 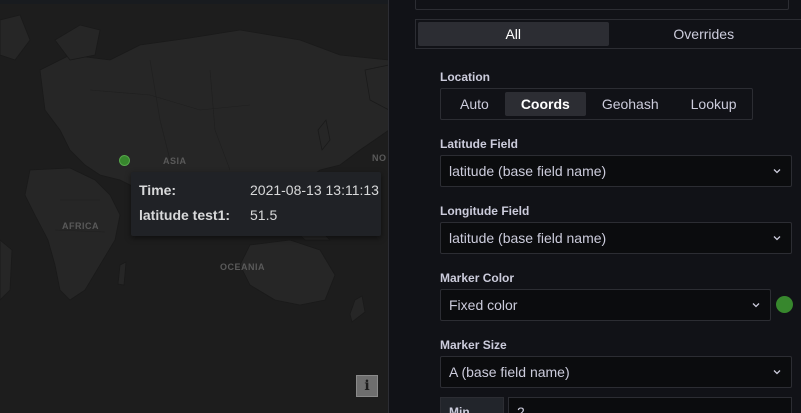 I want to click on marker-color-value: Fixed color, so click(x=483, y=305).